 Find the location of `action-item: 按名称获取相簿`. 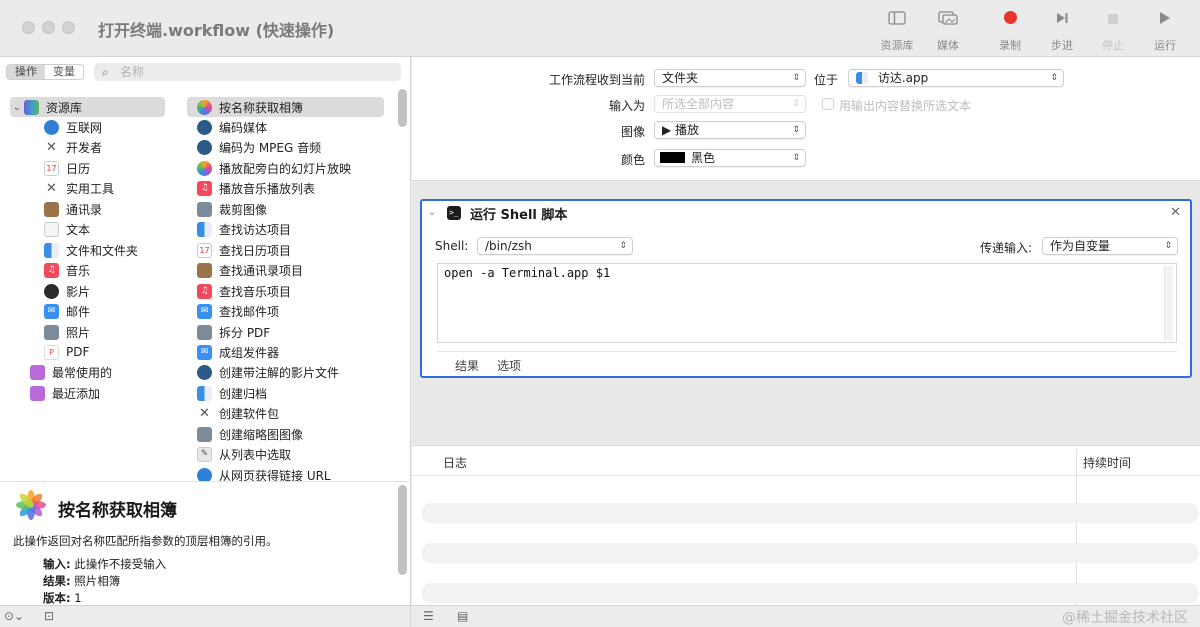

action-item: 按名称获取相簿 is located at coordinates (285, 107).